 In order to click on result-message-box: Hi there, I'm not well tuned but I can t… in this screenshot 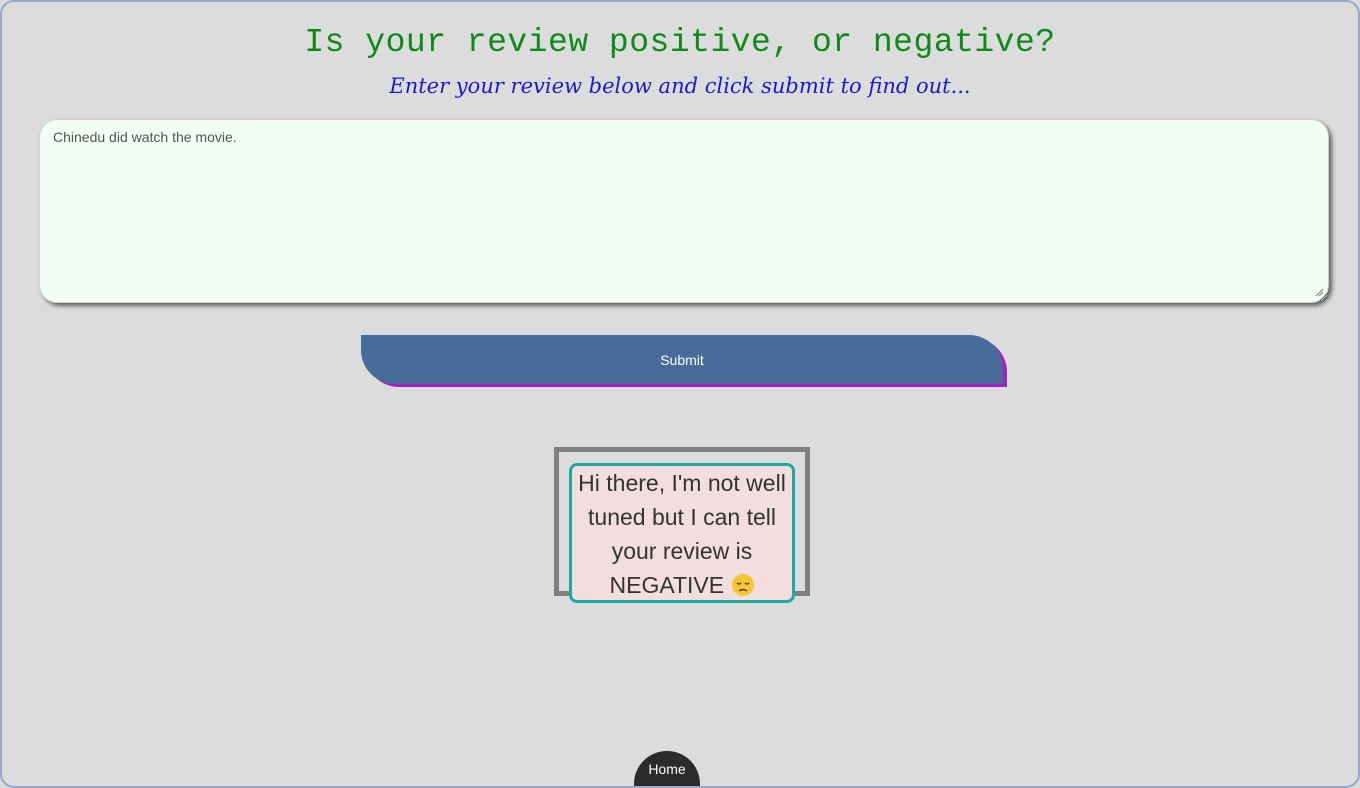, I will do `click(682, 533)`.